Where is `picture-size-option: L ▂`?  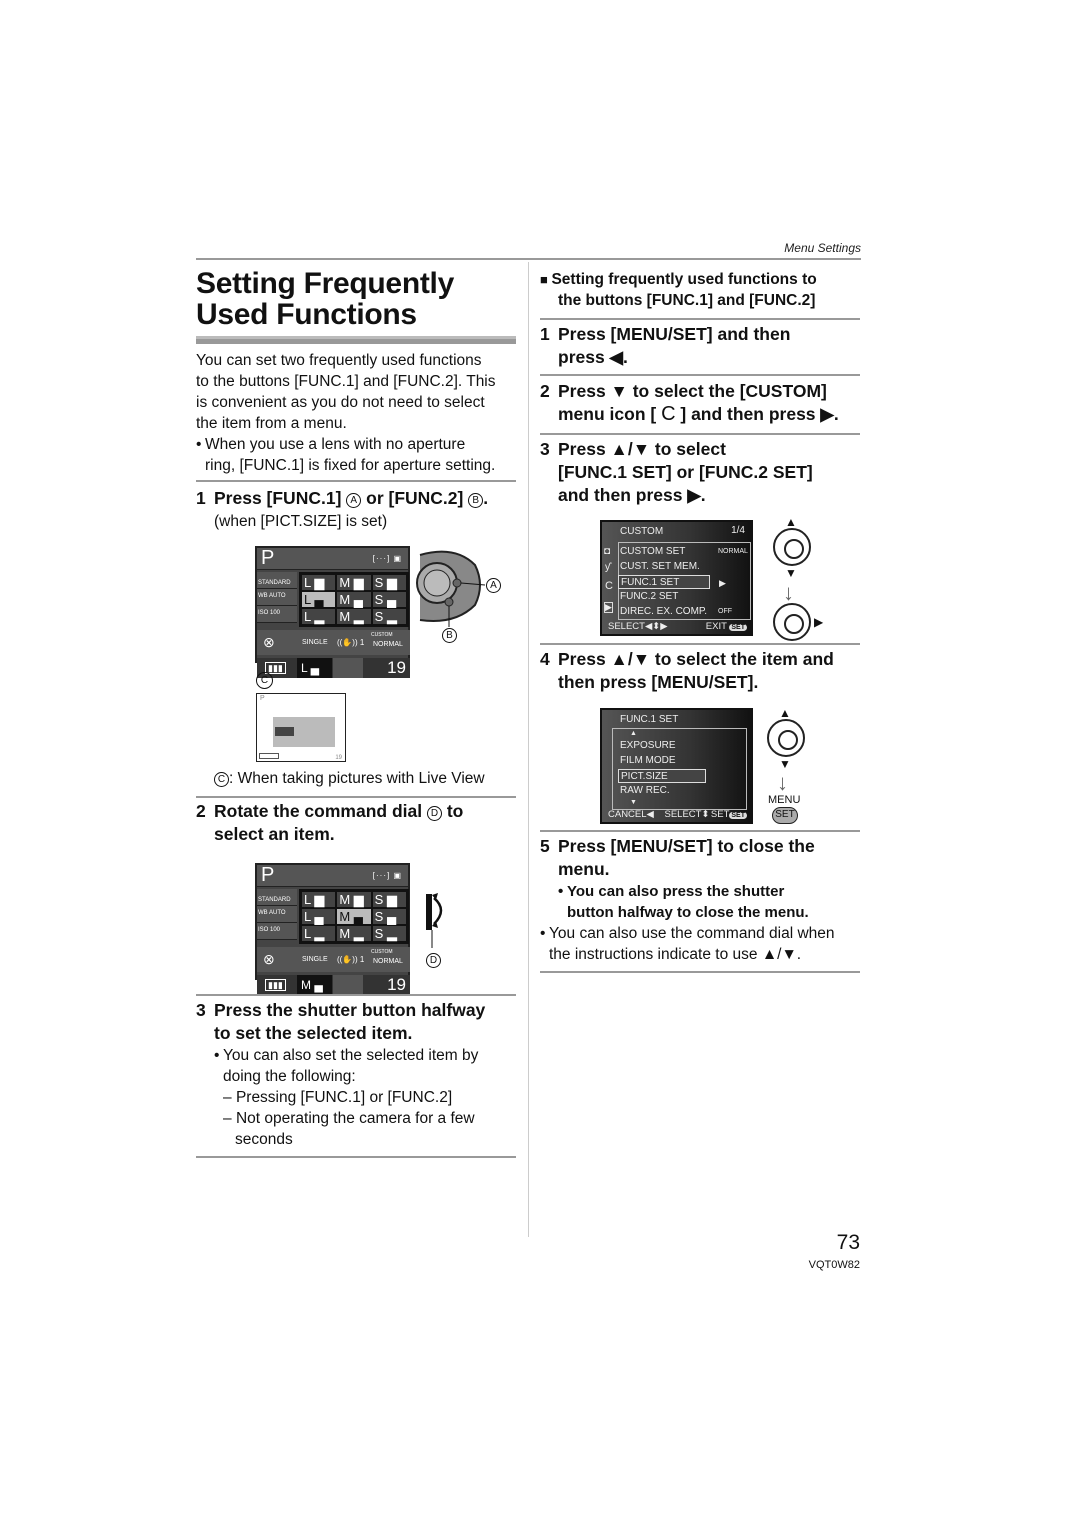
picture-size-option: L ▂ is located at coordinates (319, 933).